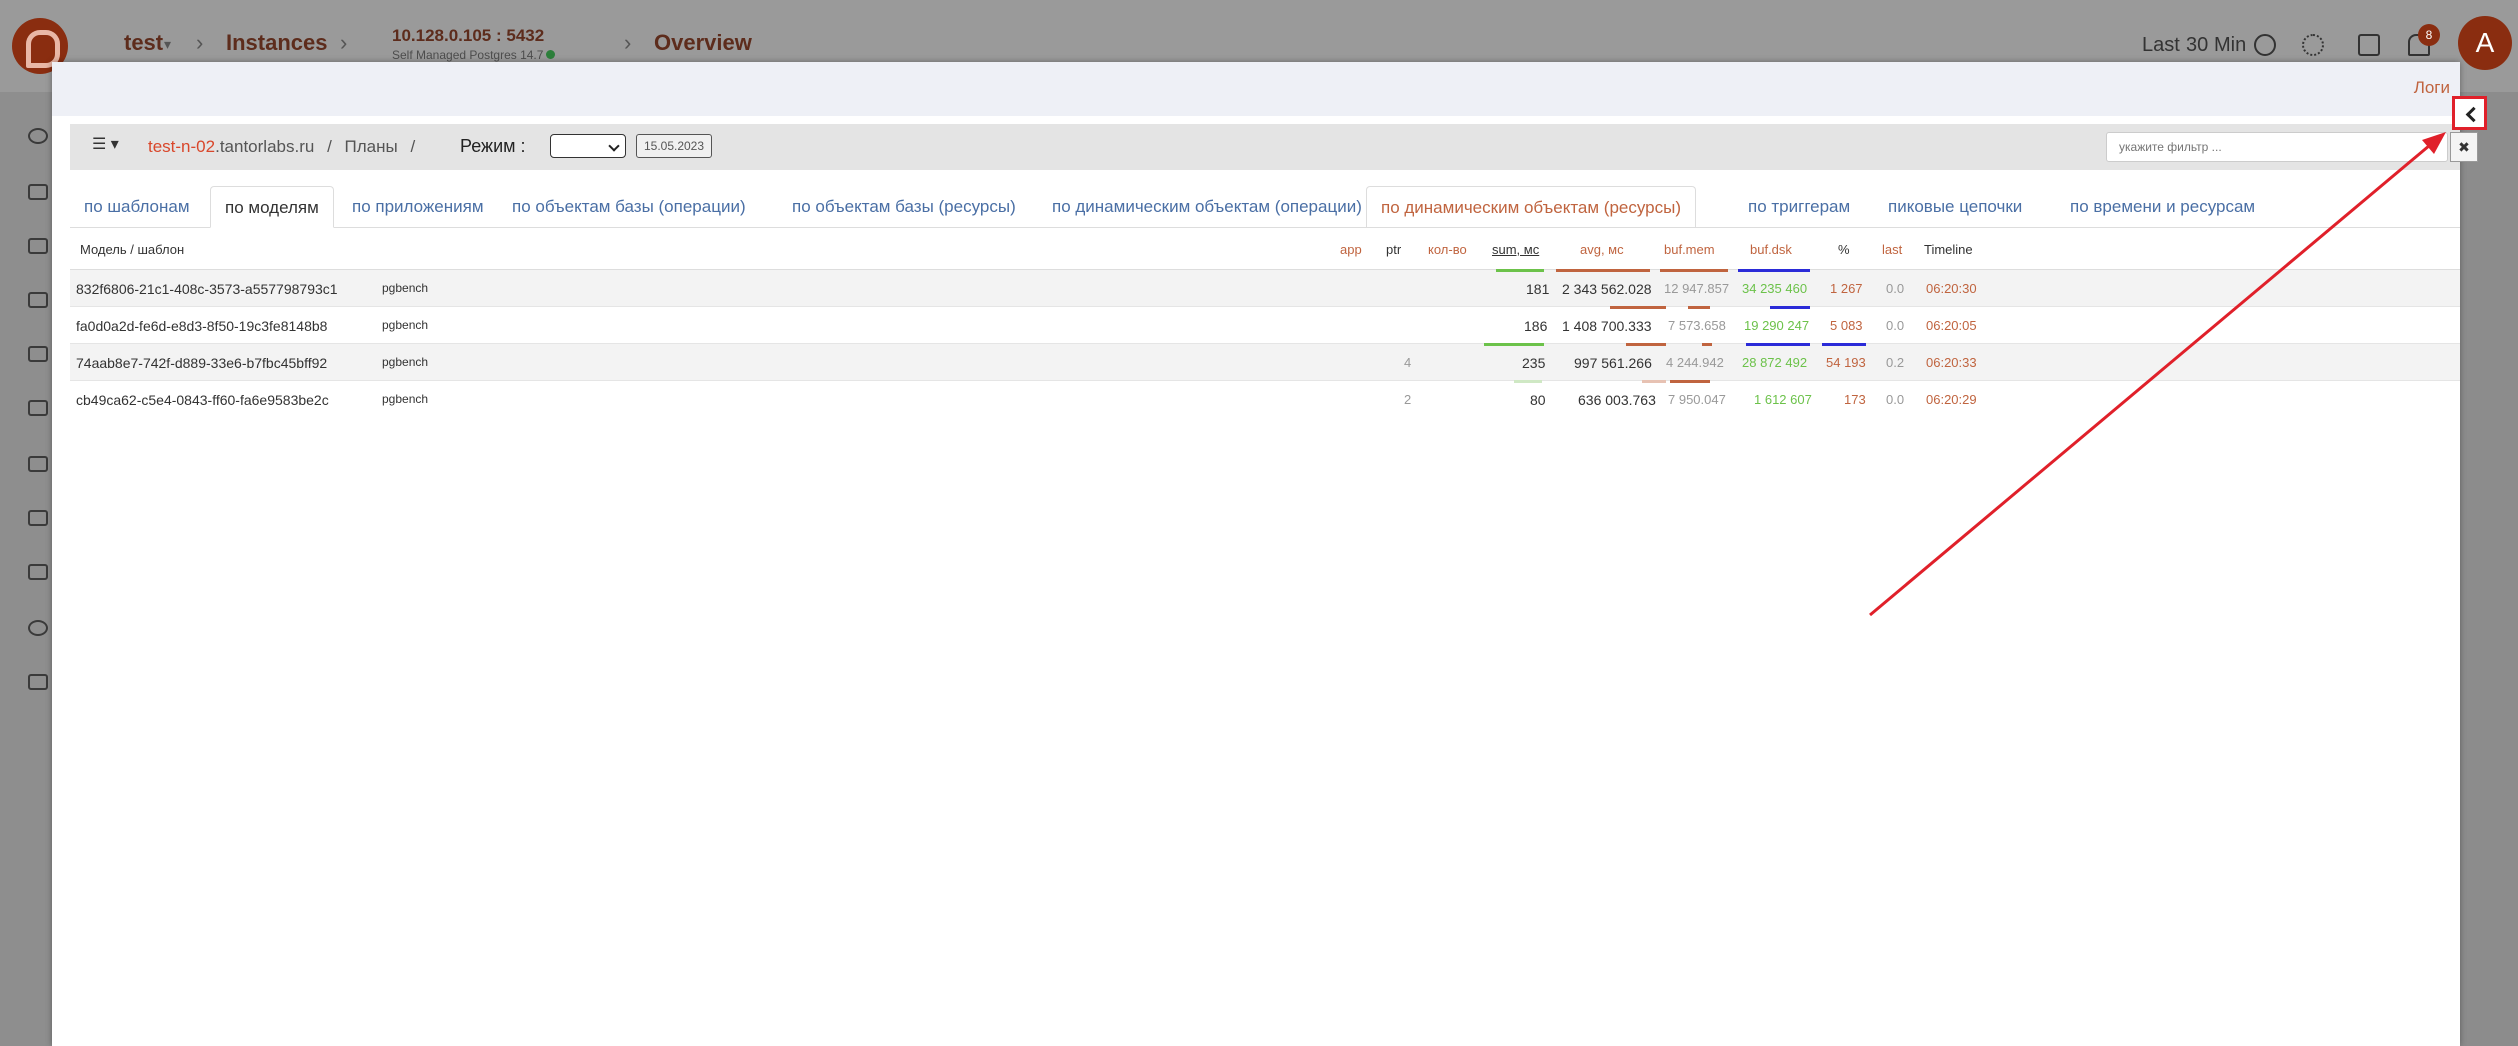 The height and width of the screenshot is (1046, 2518). Describe the element at coordinates (674, 146) in the screenshot. I see `date-button: 15.05.2023` at that location.